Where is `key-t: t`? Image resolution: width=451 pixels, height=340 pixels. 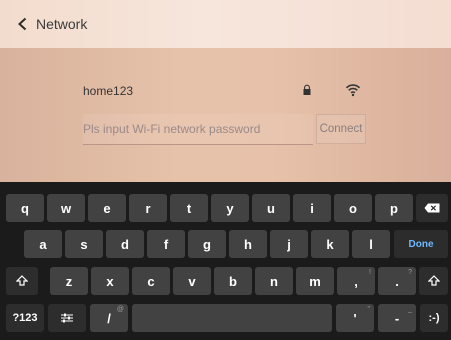 key-t: t is located at coordinates (189, 208).